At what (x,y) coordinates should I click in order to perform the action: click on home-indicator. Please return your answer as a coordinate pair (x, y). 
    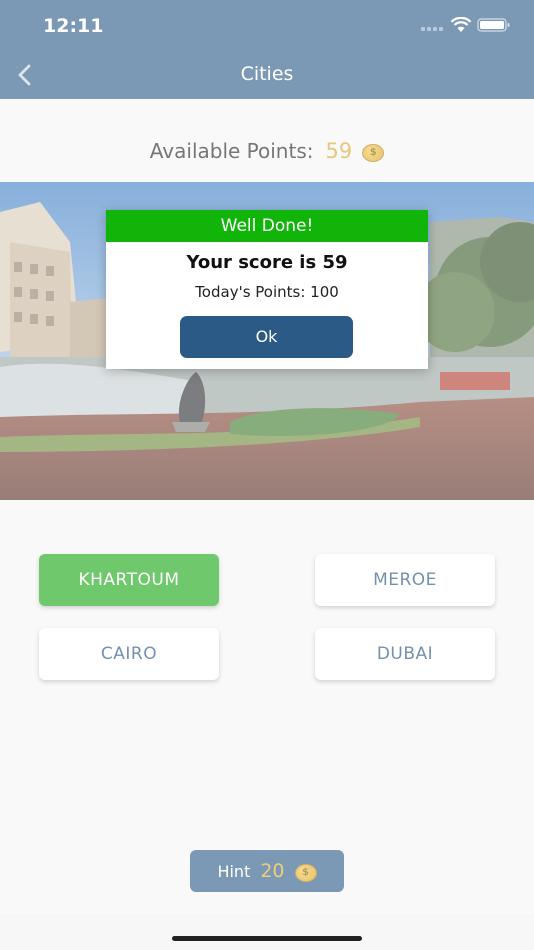
    Looking at the image, I should click on (267, 938).